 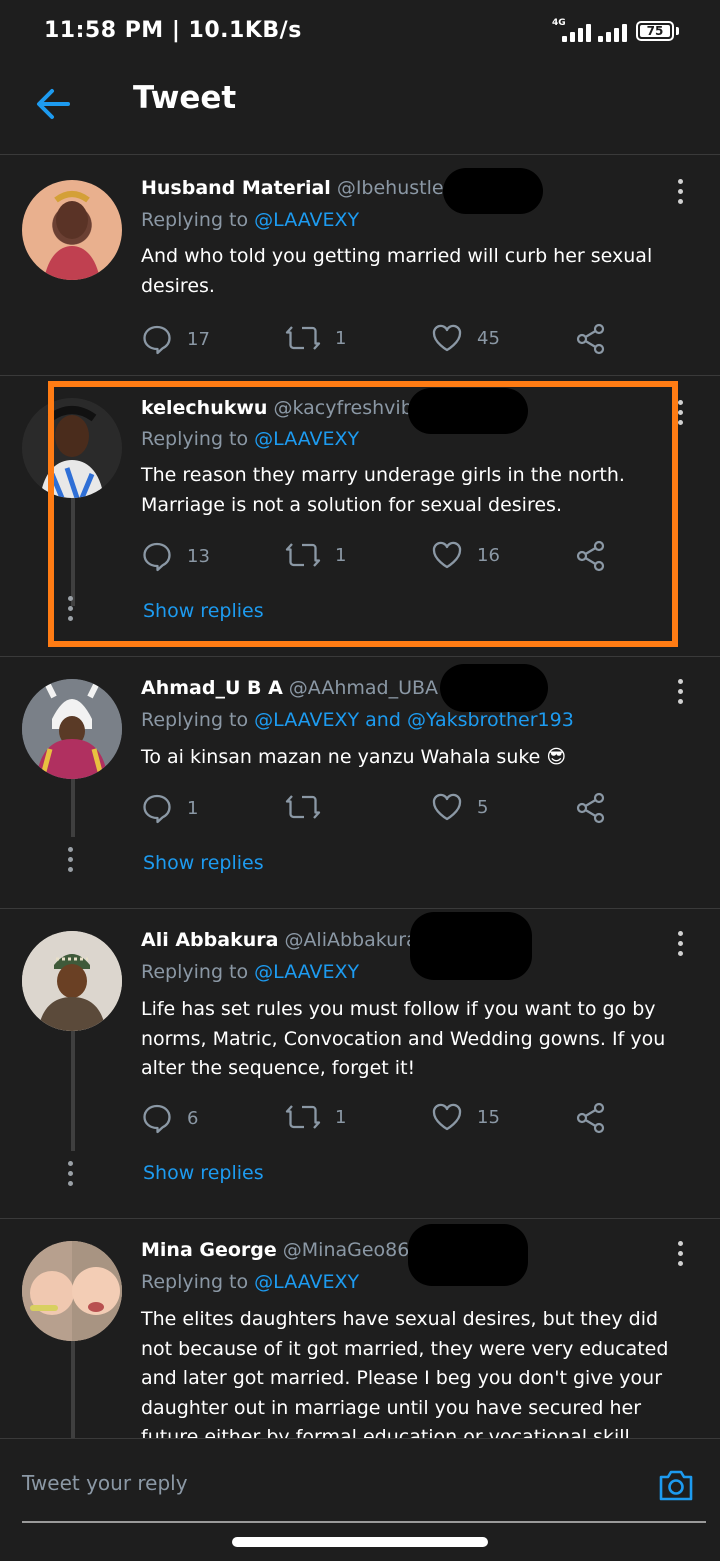 What do you see at coordinates (414, 720) in the screenshot?
I see `mention-link: @LAAVEXY and @Yaksbrother193` at bounding box center [414, 720].